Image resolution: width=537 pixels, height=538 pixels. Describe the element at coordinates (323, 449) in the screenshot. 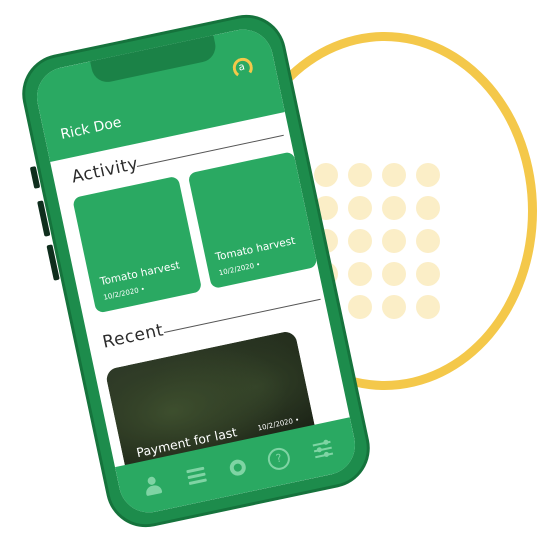

I see `filter-sliders-icon` at that location.